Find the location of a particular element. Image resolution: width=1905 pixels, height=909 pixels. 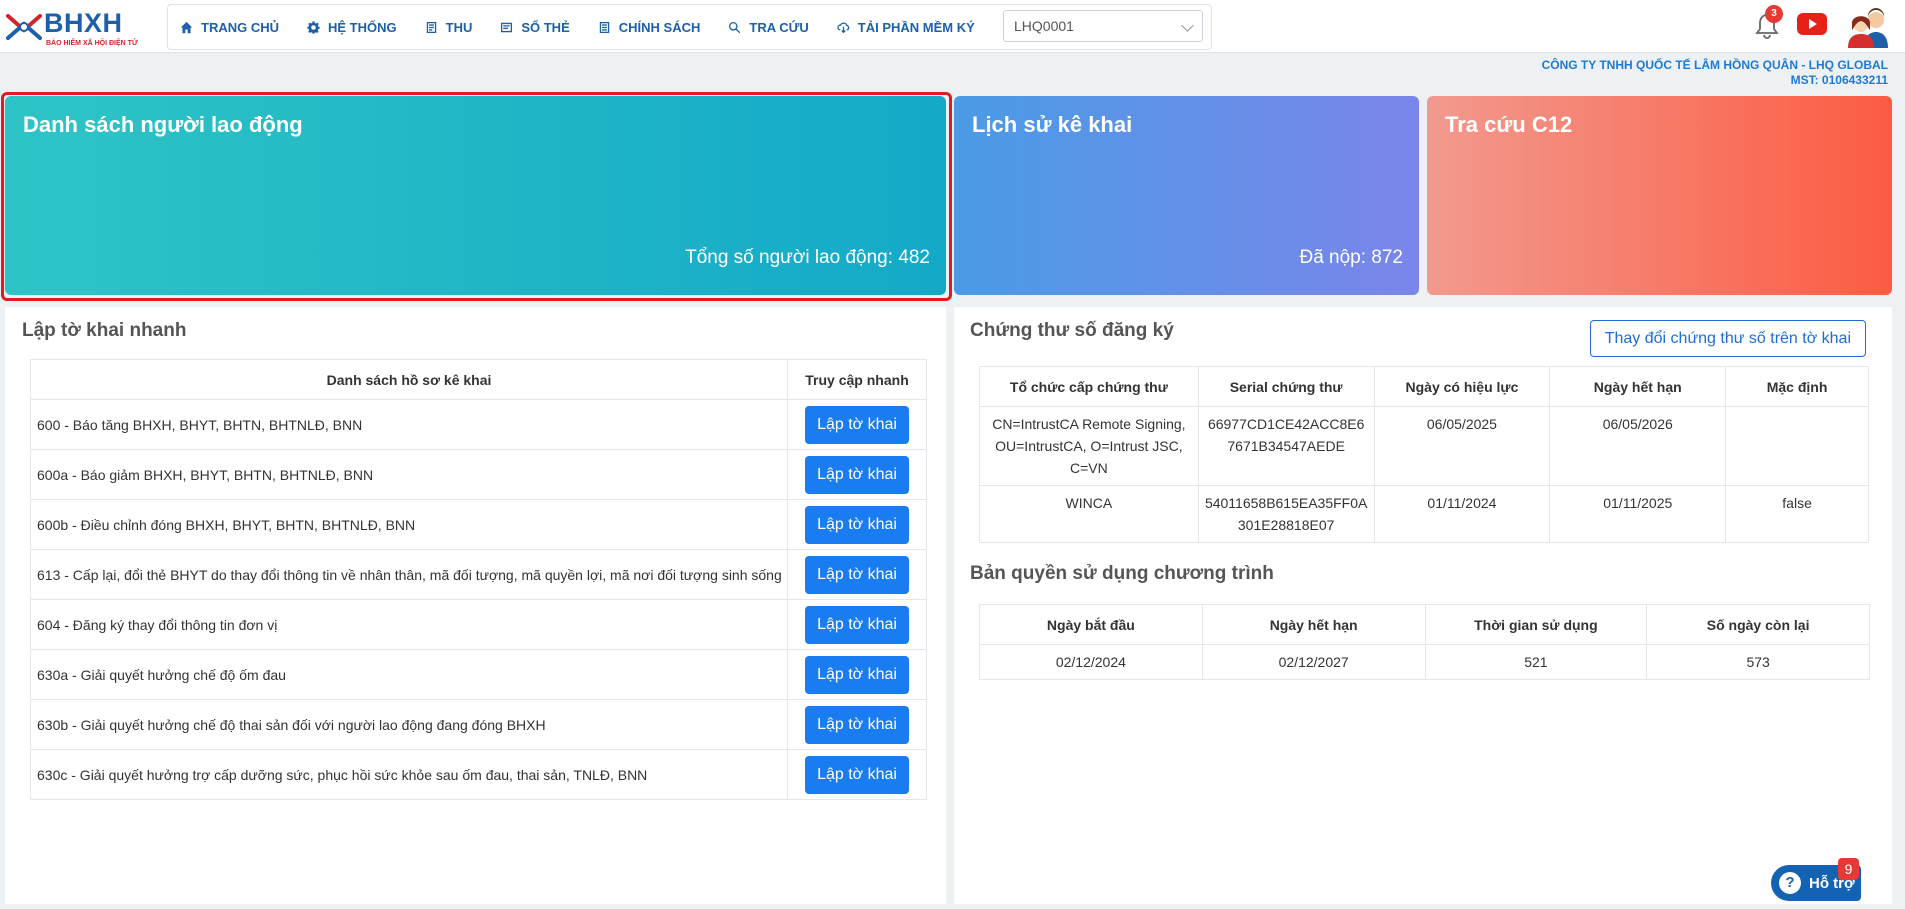

logo-mark-icon is located at coordinates (24, 27).